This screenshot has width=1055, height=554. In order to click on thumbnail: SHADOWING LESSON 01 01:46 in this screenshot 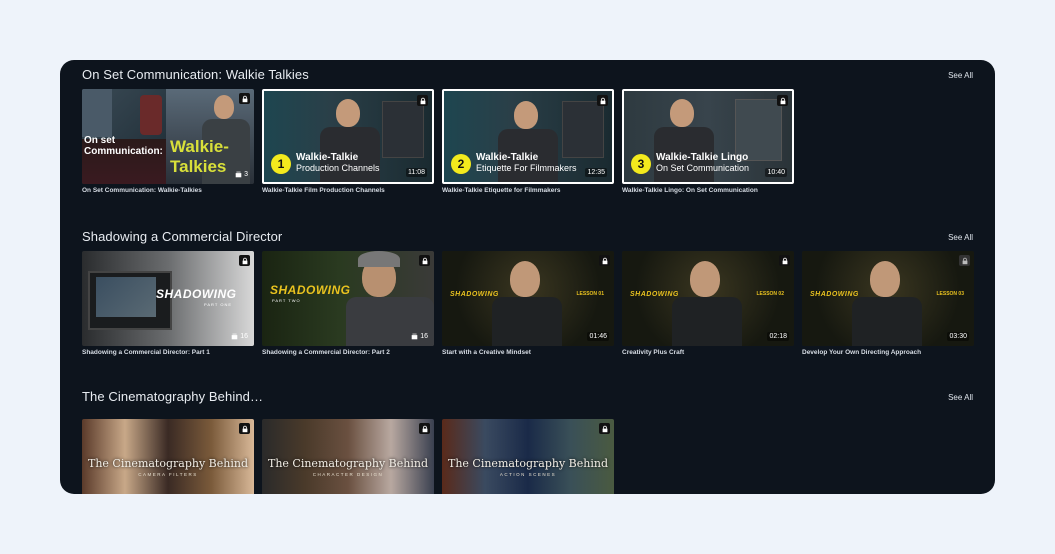, I will do `click(528, 298)`.